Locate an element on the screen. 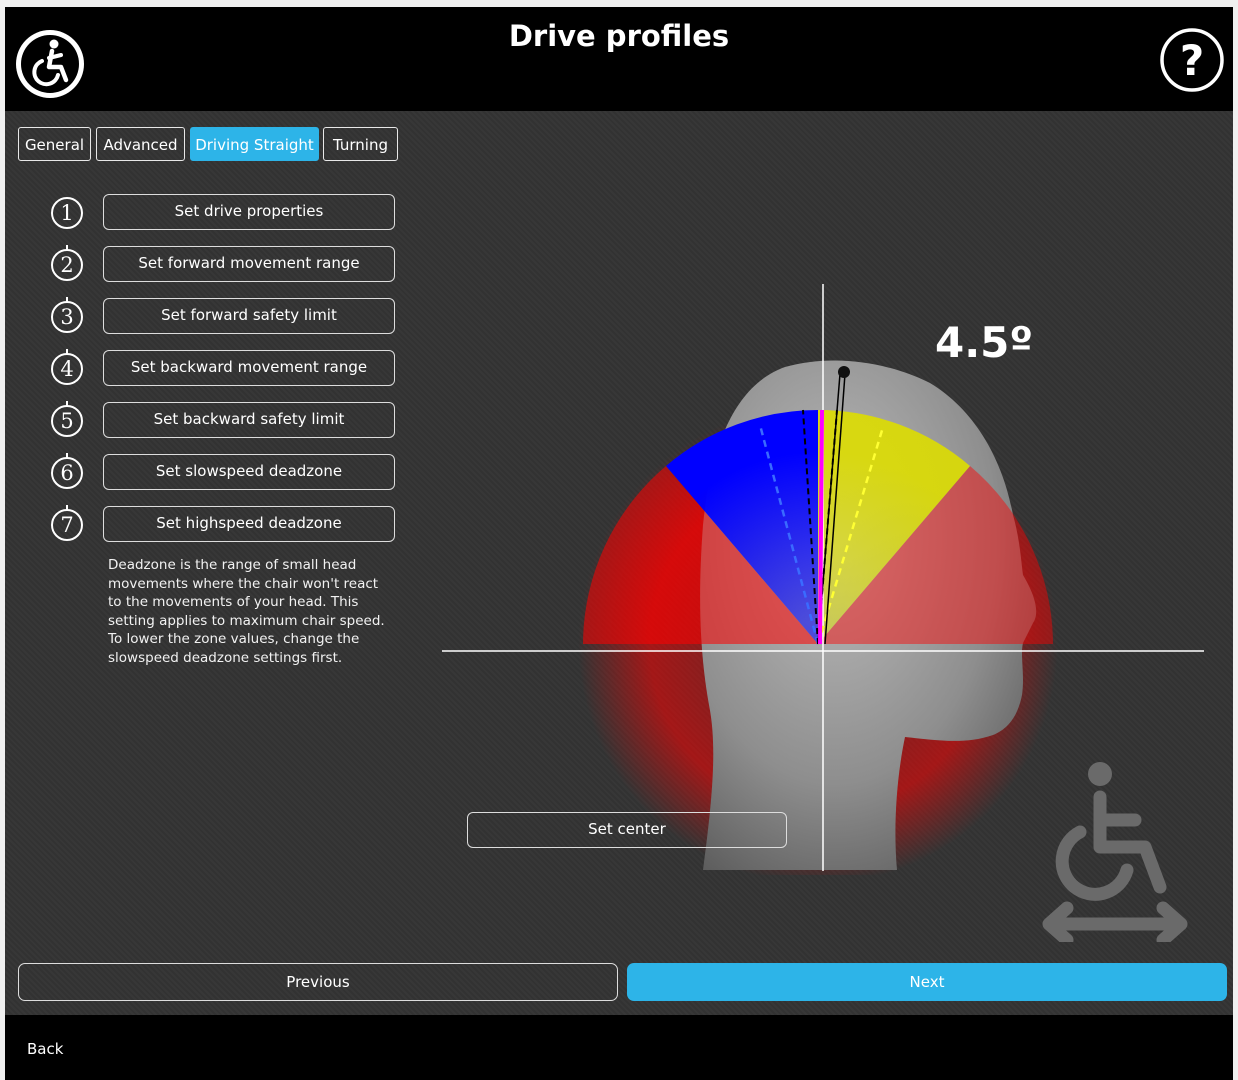  step-number-6: 6 is located at coordinates (67, 473).